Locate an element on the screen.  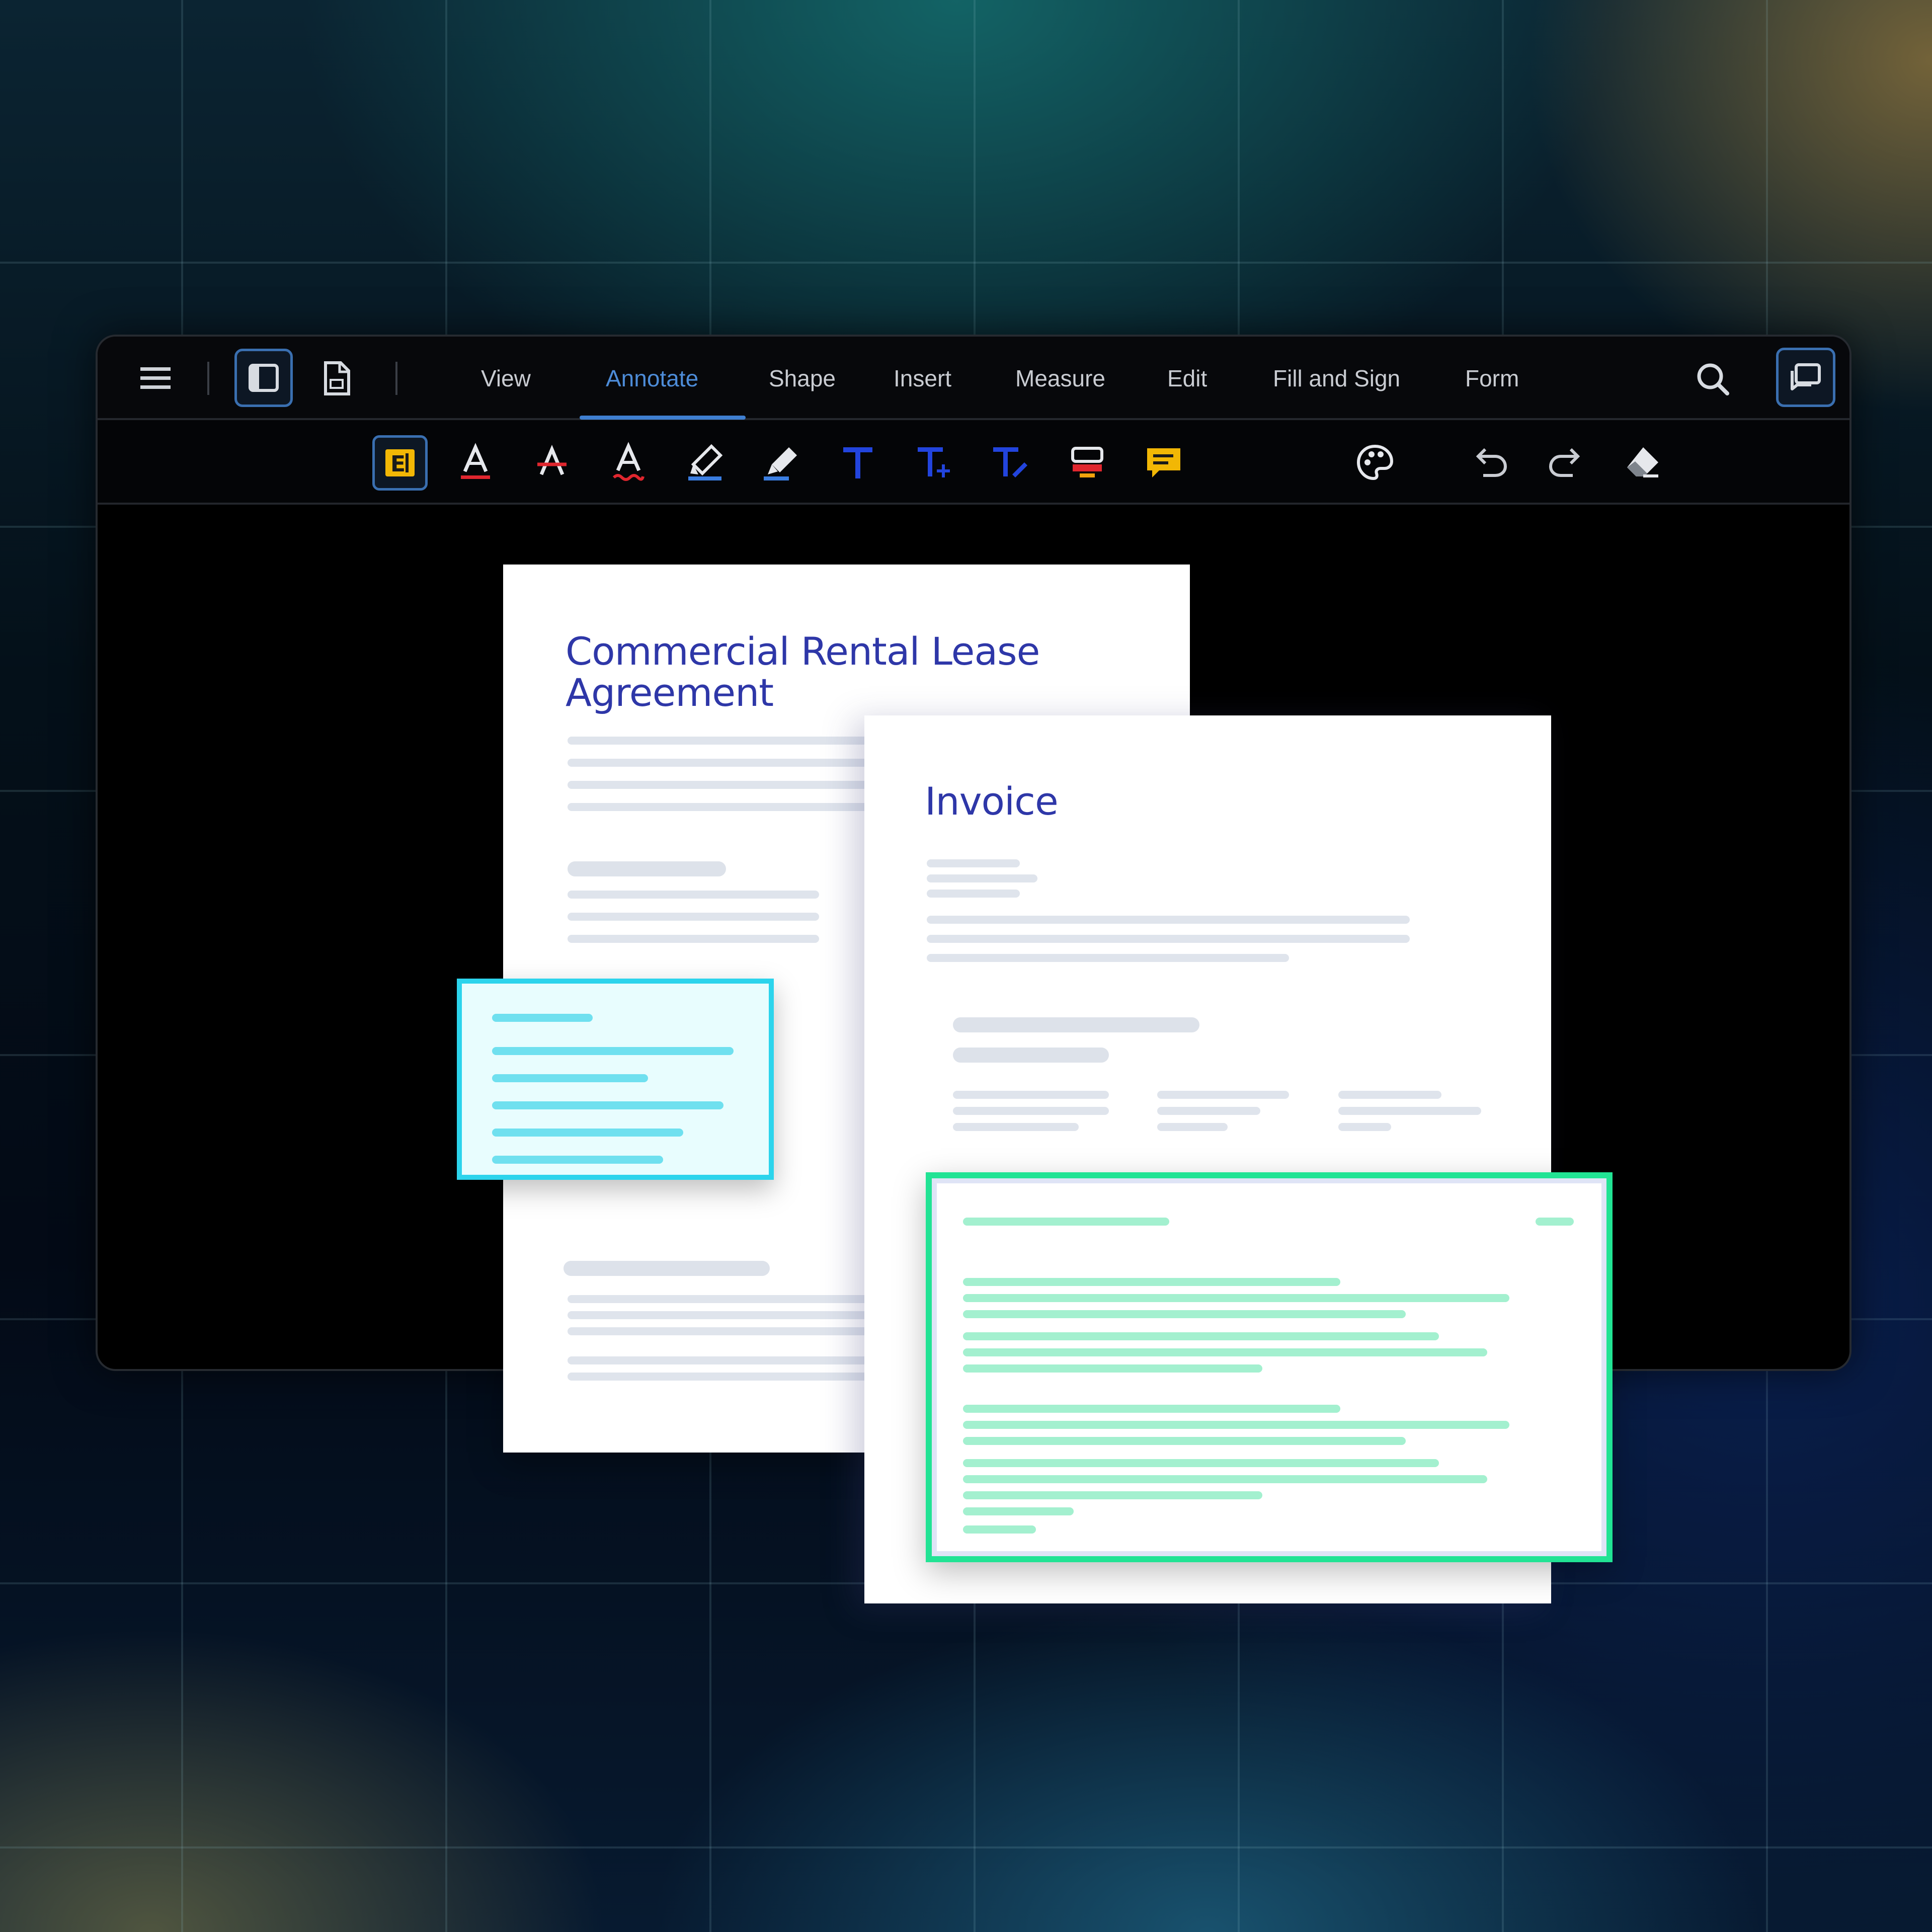
text-squiggly-icon is located at coordinates (629, 463).